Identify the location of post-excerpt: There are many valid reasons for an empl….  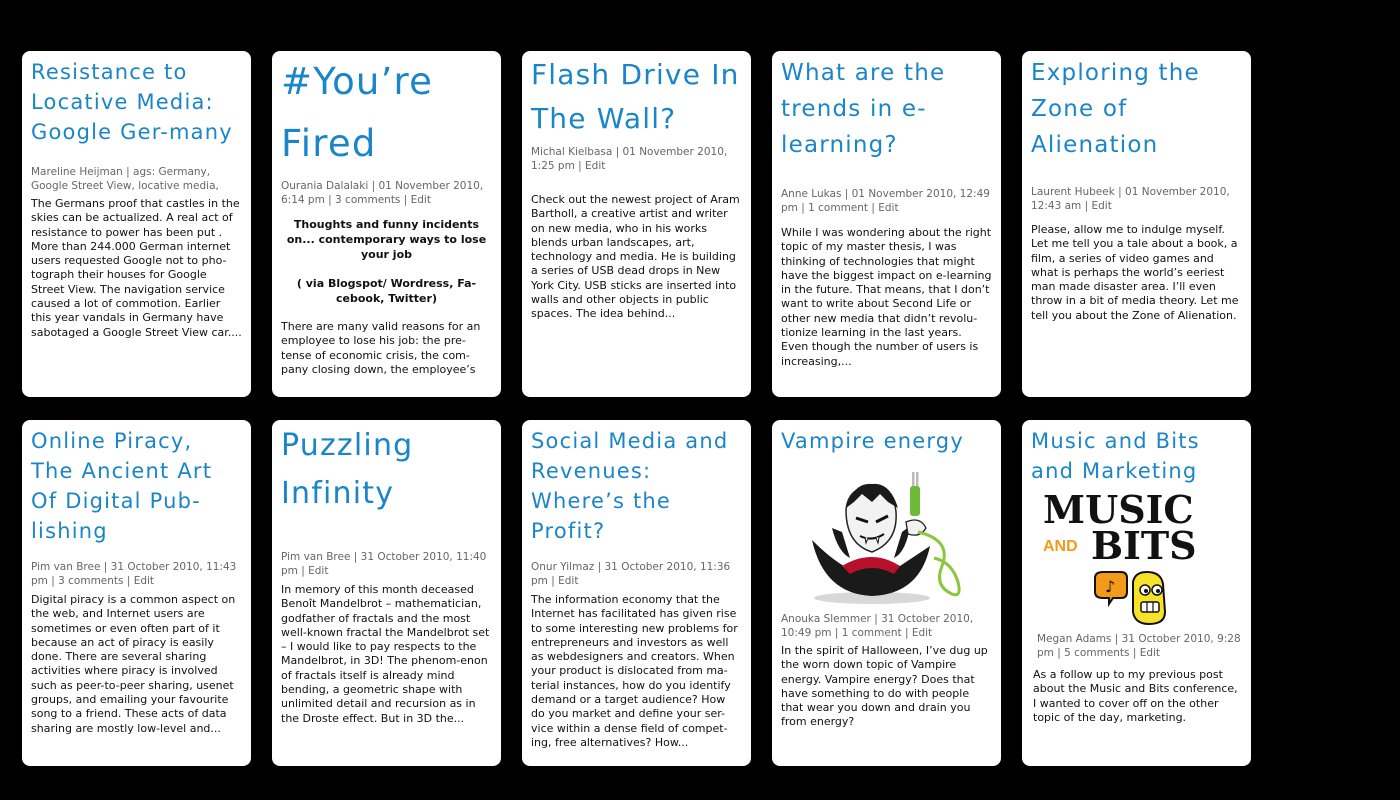
(381, 348).